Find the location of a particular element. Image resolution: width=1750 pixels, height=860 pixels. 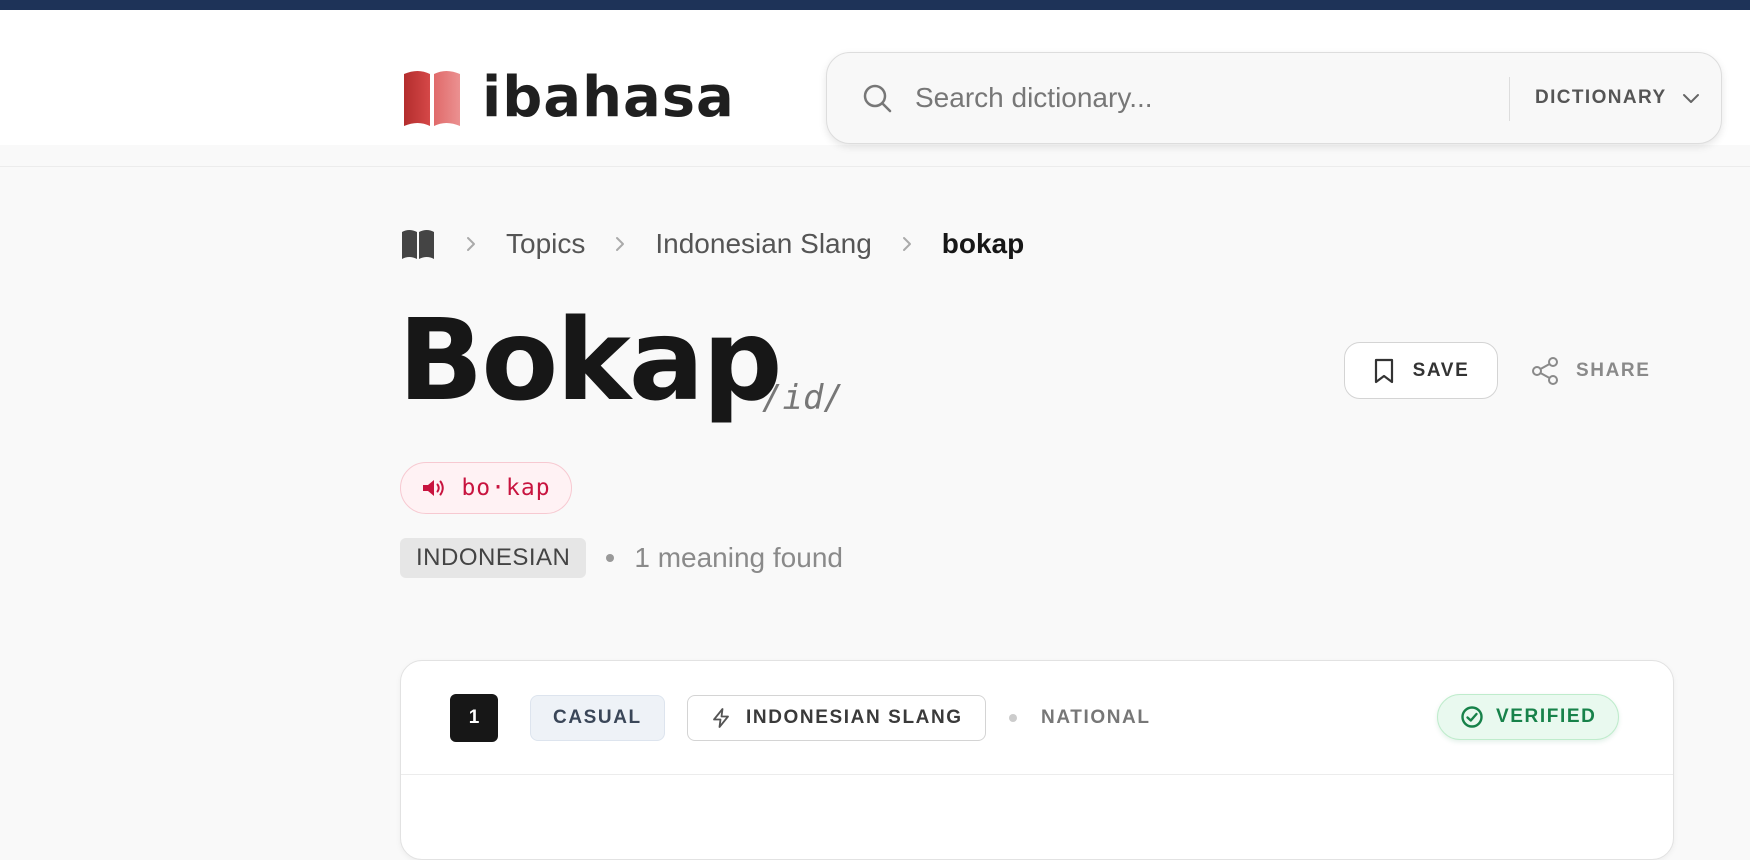

topic-badge: INDONESIAN SLANG is located at coordinates (836, 718).